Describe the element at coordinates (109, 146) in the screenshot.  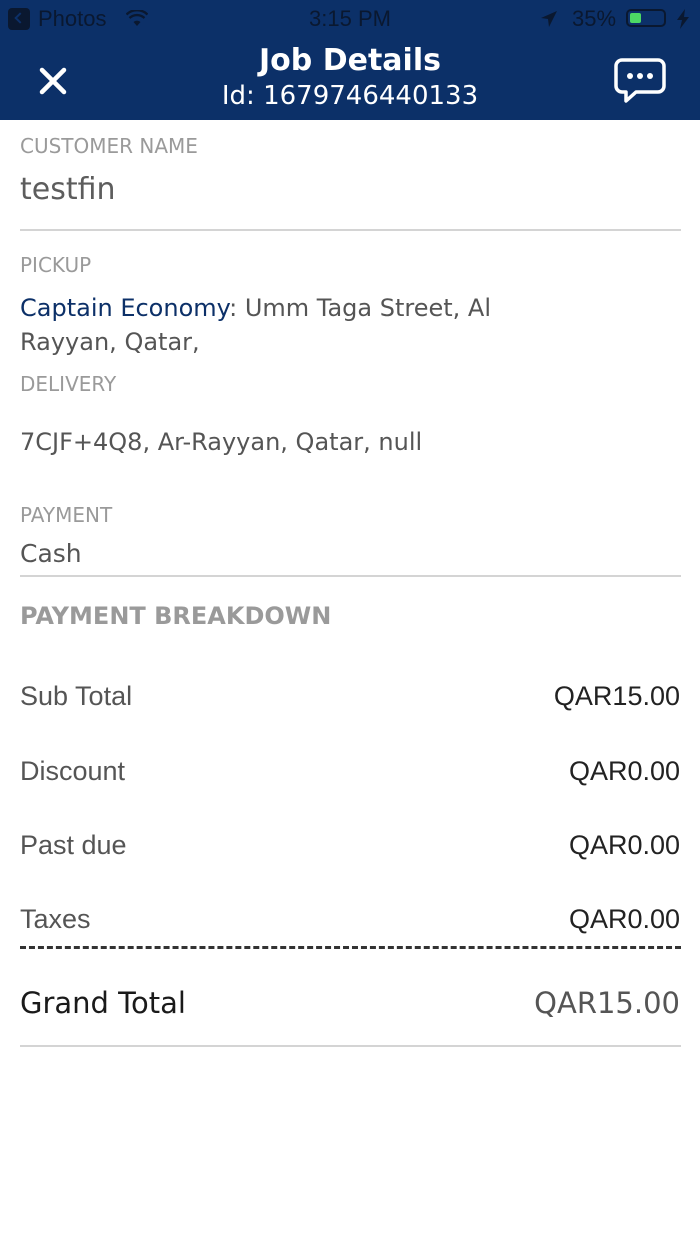
I see `customer-name-label: CUSTOMER NAME` at that location.